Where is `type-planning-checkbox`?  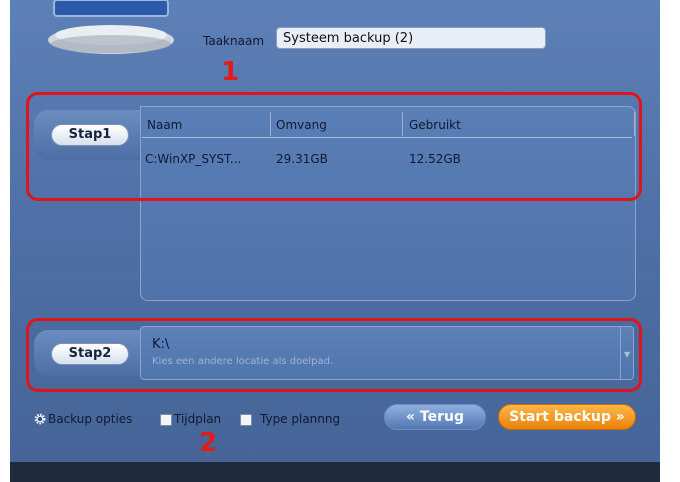
type-planning-checkbox is located at coordinates (246, 420).